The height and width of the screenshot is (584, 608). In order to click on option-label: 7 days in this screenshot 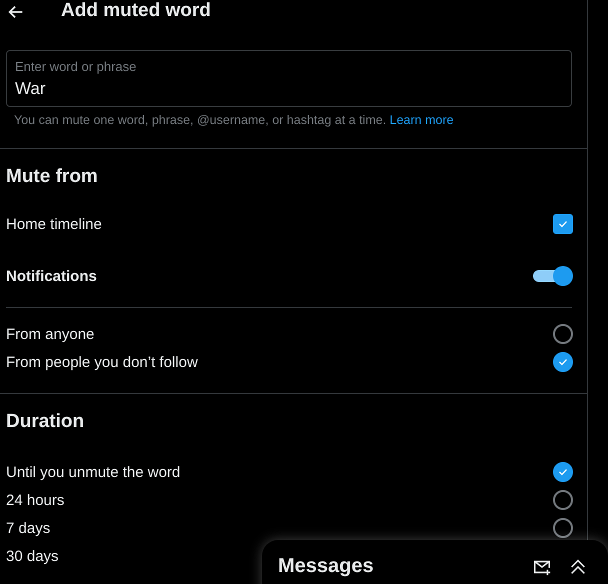, I will do `click(28, 528)`.